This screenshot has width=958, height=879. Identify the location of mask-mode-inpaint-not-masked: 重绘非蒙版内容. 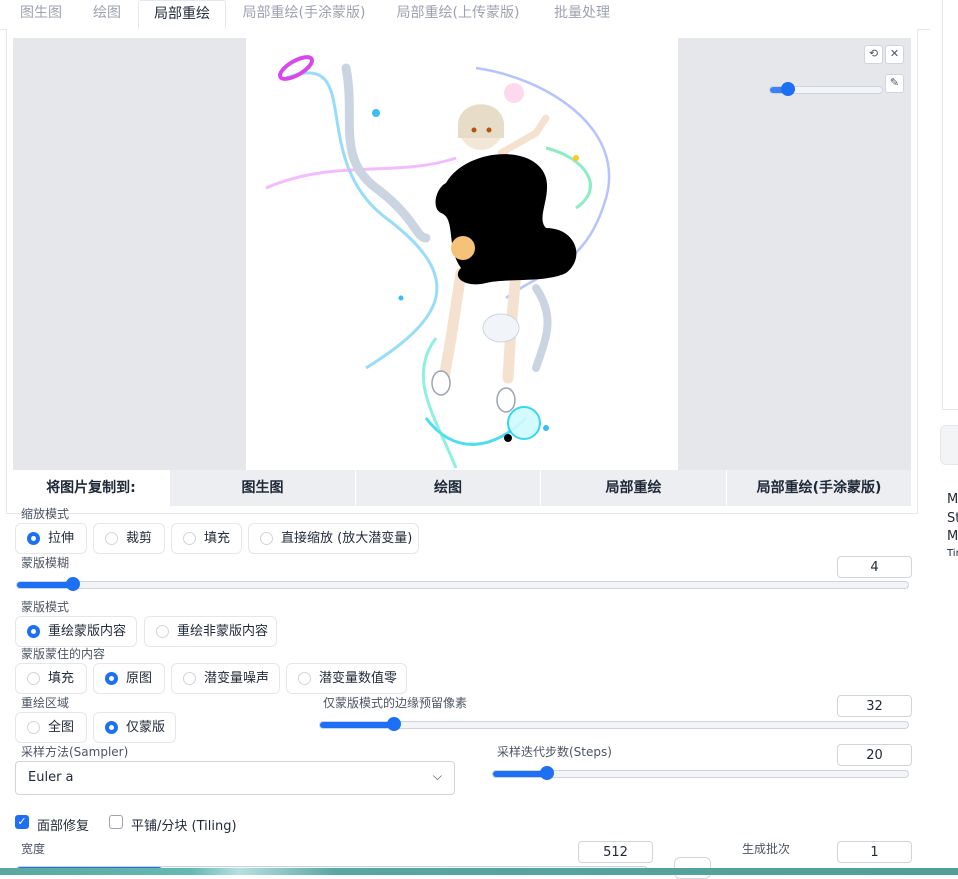
(210, 631).